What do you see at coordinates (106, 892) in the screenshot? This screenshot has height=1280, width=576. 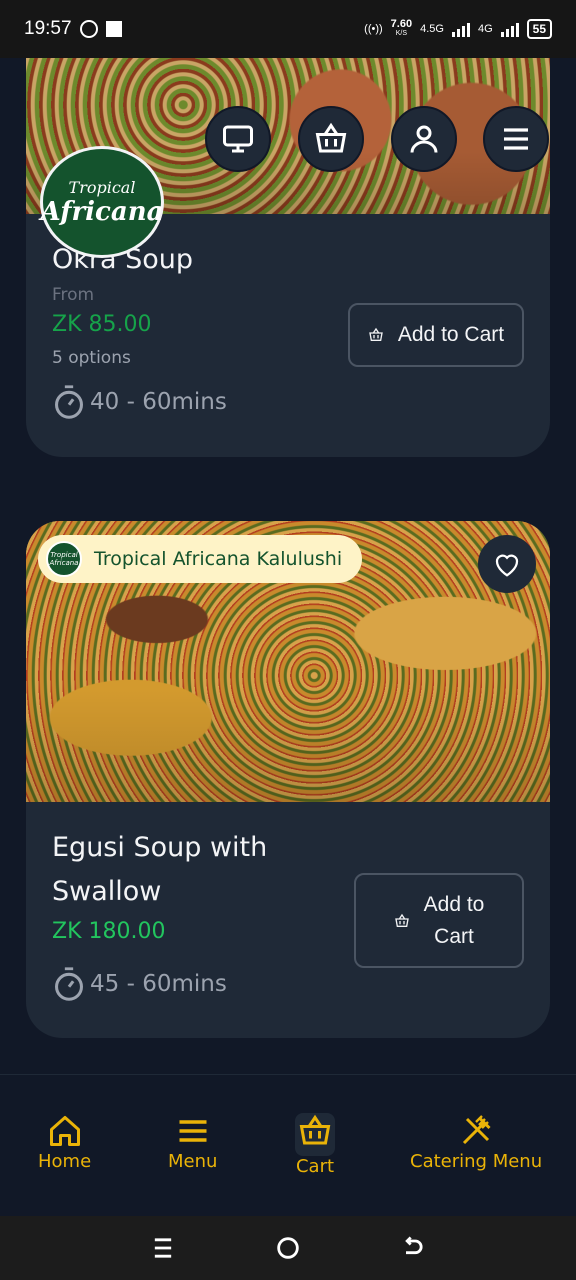 I see `product-title-line2: Swallow` at bounding box center [106, 892].